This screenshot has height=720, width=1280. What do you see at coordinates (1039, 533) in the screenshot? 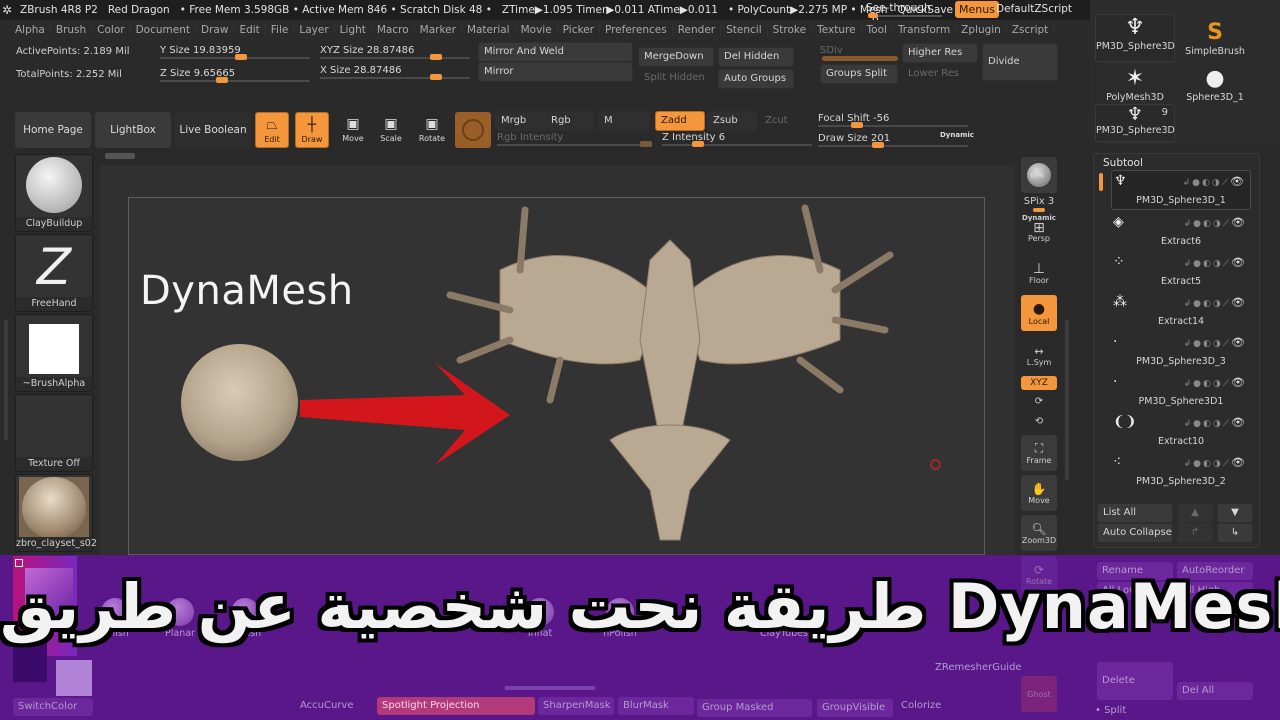
I see `zoom3d-button: 🔍︎ Zoom3D` at bounding box center [1039, 533].